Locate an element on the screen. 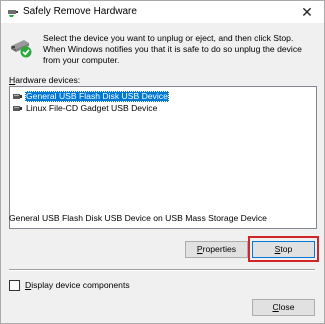 The width and height of the screenshot is (325, 324). display-device-components-checkbox is located at coordinates (14, 285).